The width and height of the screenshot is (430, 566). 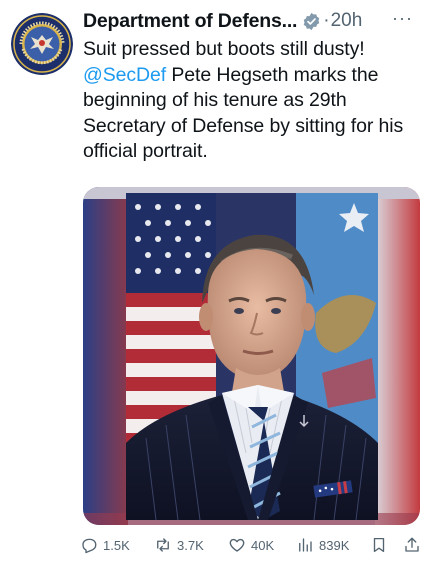 What do you see at coordinates (116, 545) in the screenshot?
I see `reply-count: 1.5K` at bounding box center [116, 545].